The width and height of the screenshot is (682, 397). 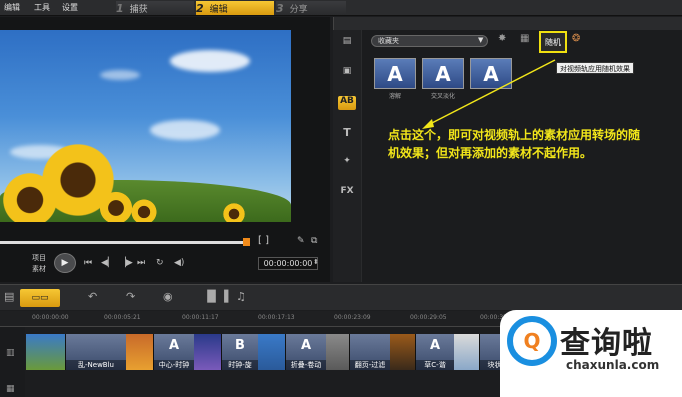 I want to click on transition-clip: 乱-NewBlu, so click(x=96, y=352).